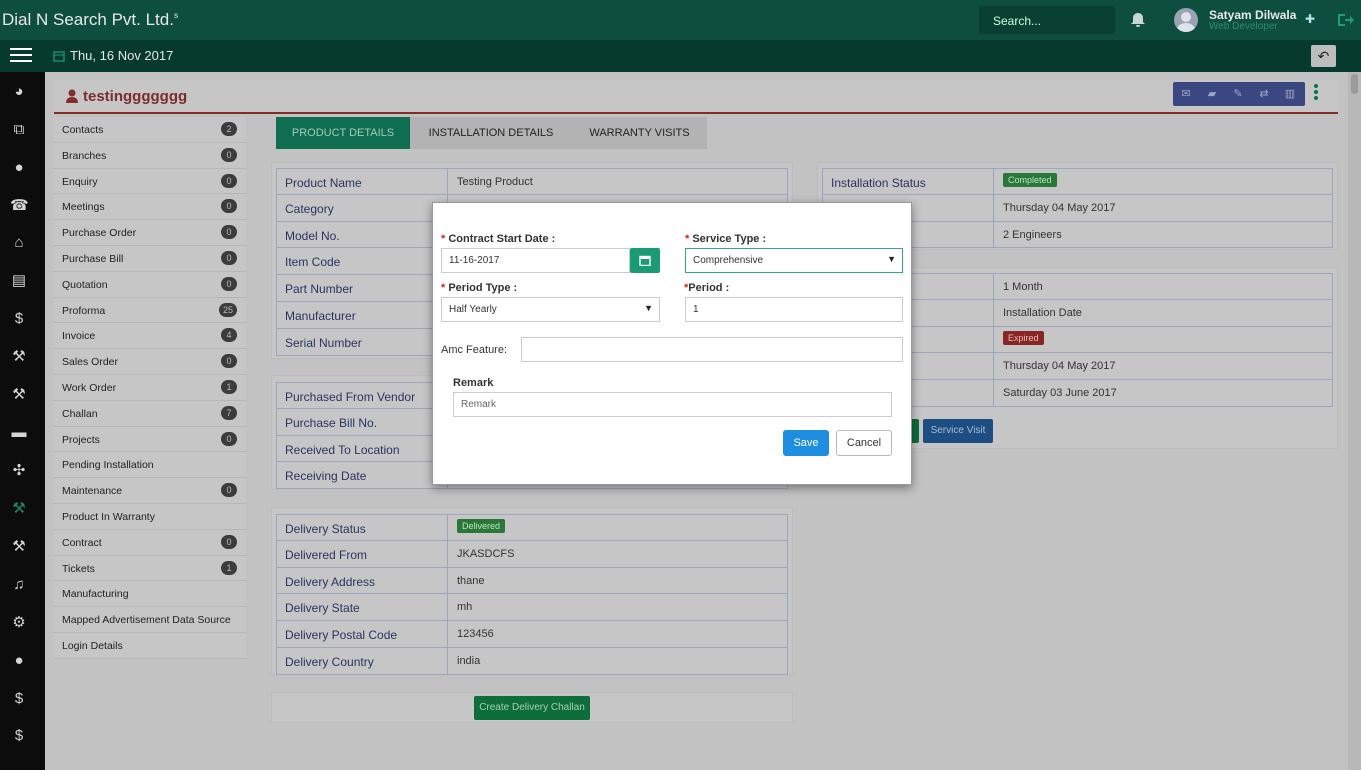 The image size is (1361, 770). Describe the element at coordinates (19, 281) in the screenshot. I see `pdf-icon: ▤` at that location.